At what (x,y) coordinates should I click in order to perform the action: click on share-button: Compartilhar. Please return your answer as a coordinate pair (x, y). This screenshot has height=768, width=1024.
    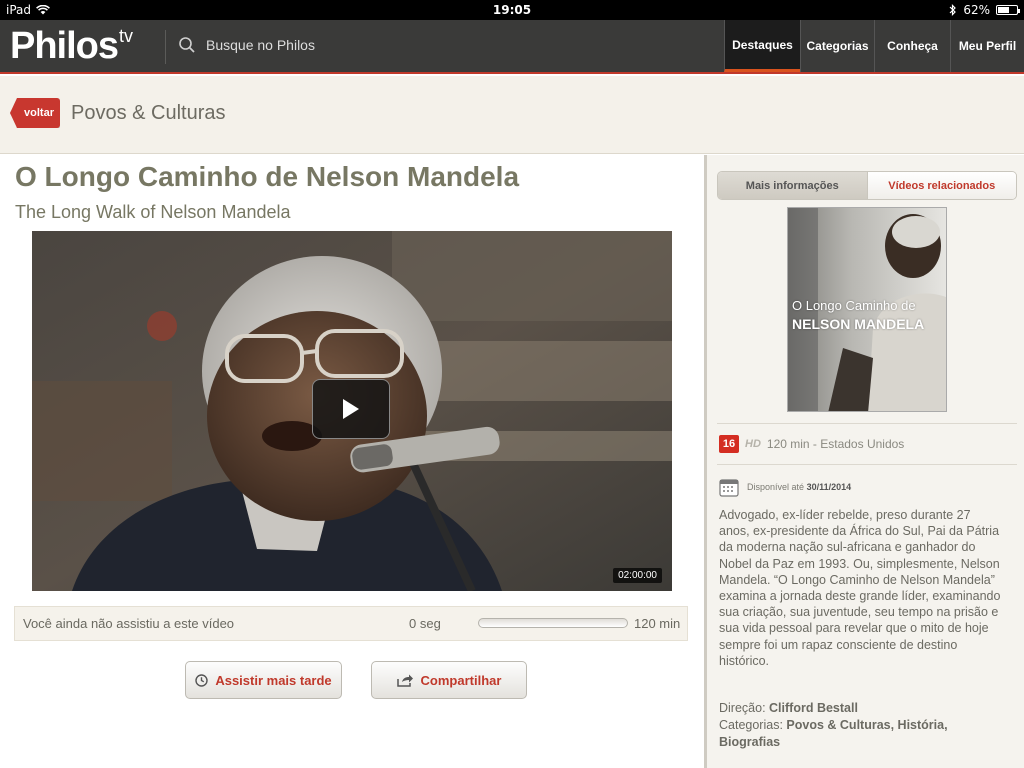
    Looking at the image, I should click on (449, 680).